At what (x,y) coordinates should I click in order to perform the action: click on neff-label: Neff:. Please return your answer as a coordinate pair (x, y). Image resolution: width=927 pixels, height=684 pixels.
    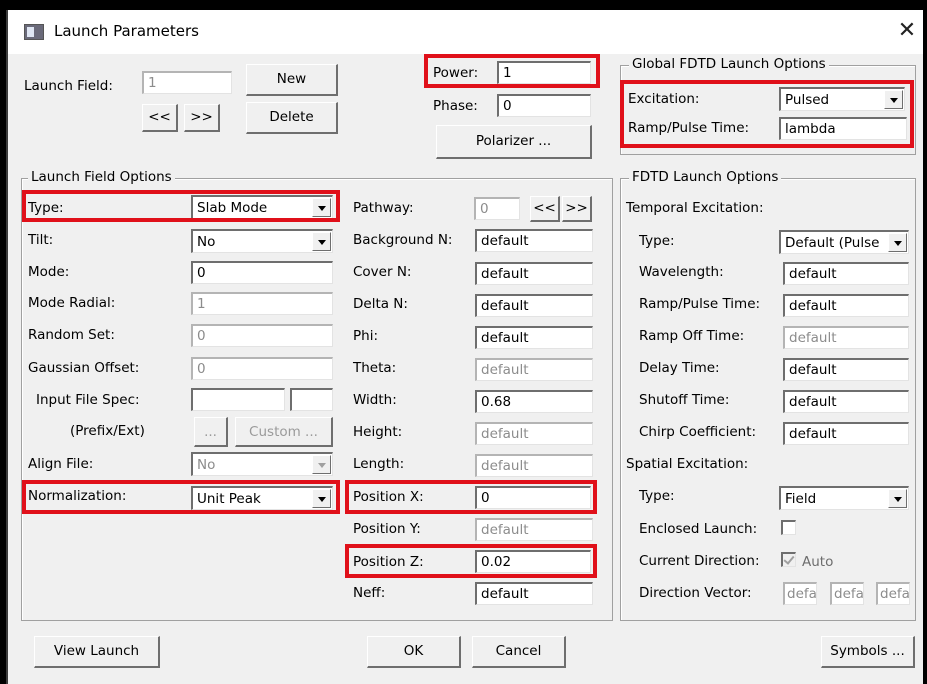
    Looking at the image, I should click on (369, 593).